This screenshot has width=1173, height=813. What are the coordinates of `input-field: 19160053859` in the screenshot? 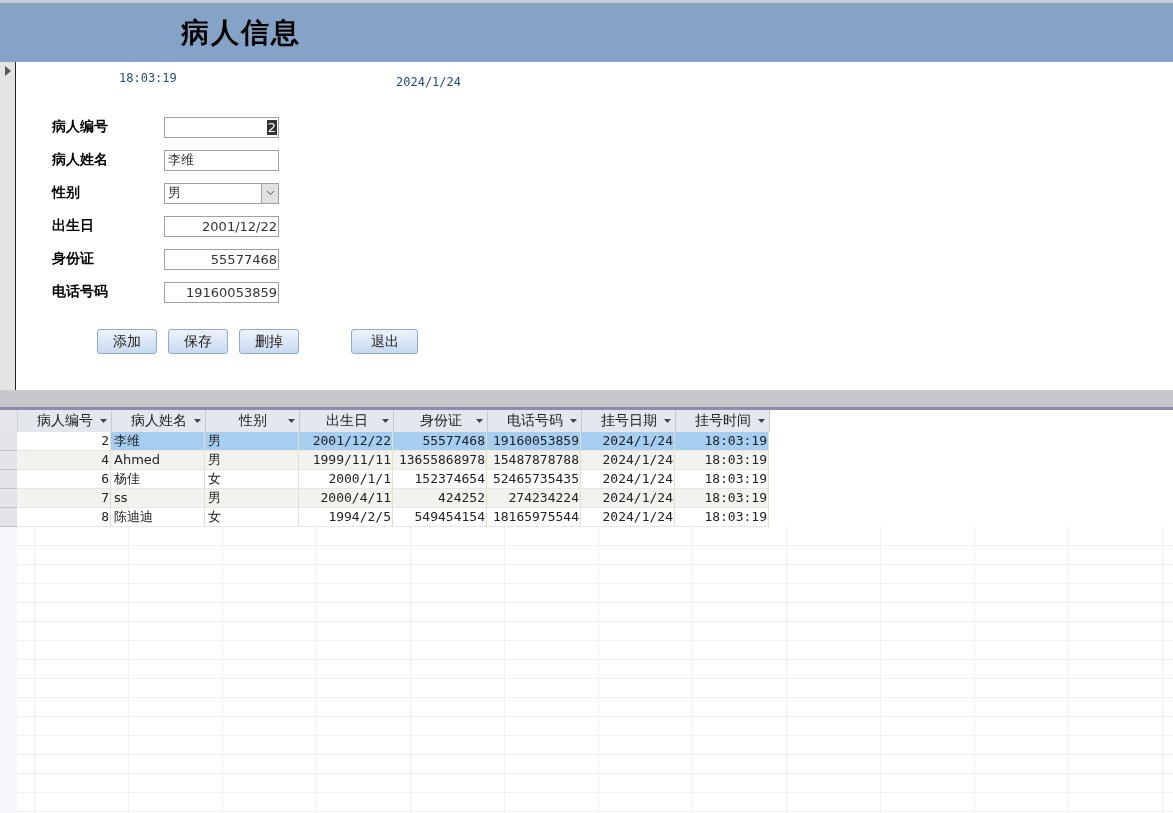 It's located at (221, 292).